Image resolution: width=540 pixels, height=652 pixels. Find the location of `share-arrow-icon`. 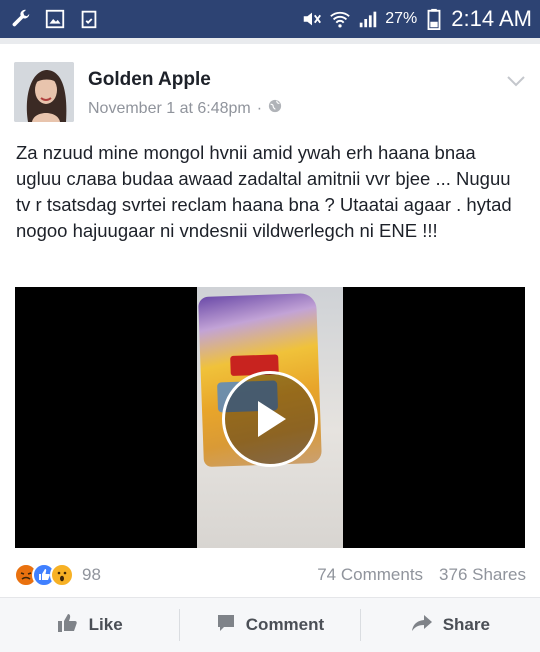

share-arrow-icon is located at coordinates (422, 625).